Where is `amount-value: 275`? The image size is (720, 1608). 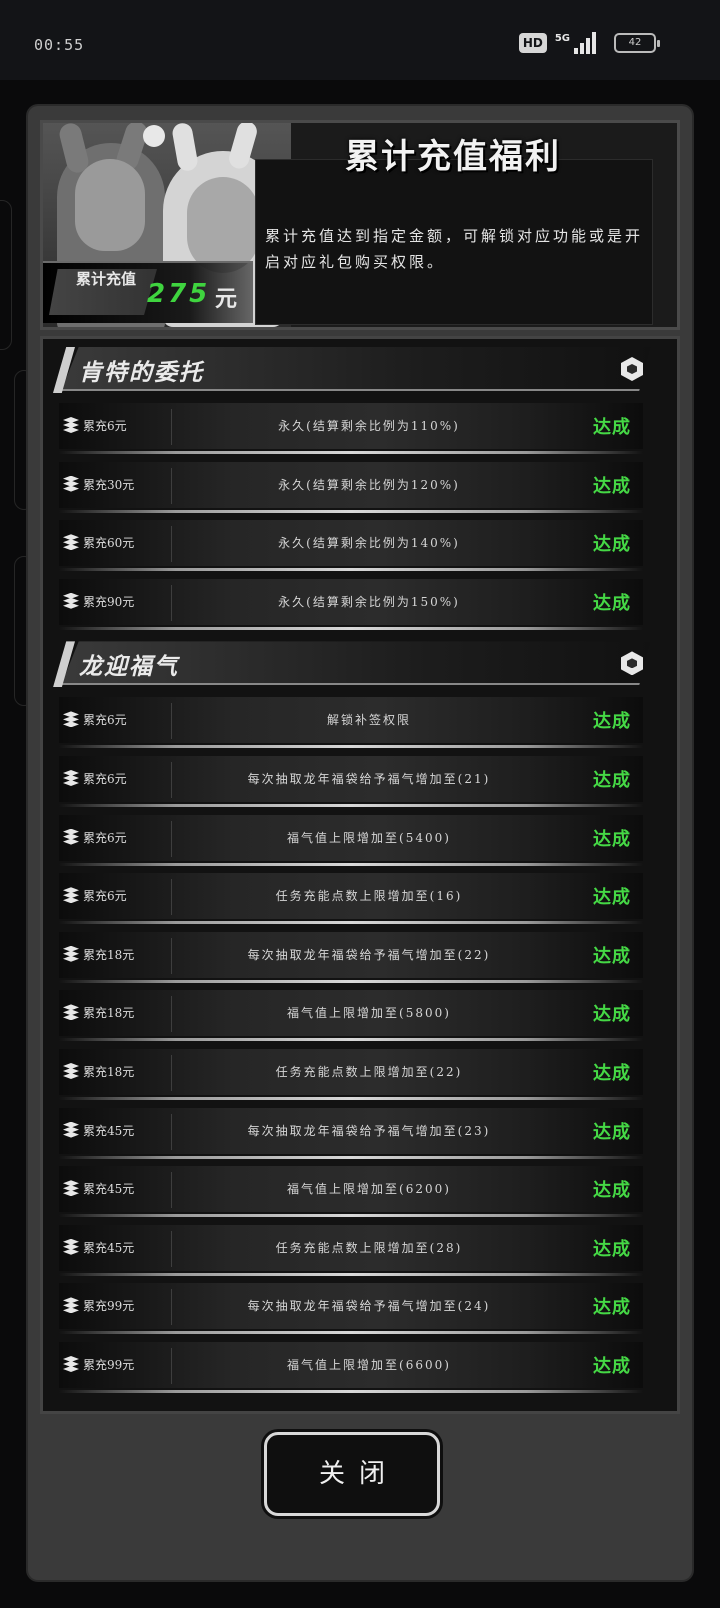
amount-value: 275 is located at coordinates (179, 294).